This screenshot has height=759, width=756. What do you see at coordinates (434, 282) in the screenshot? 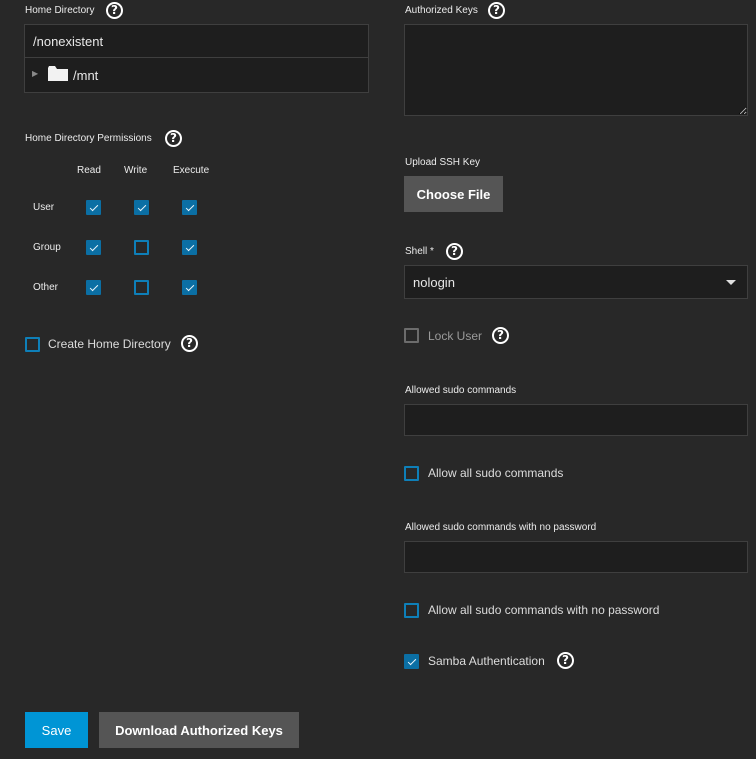
I see `shell-value: nologin` at bounding box center [434, 282].